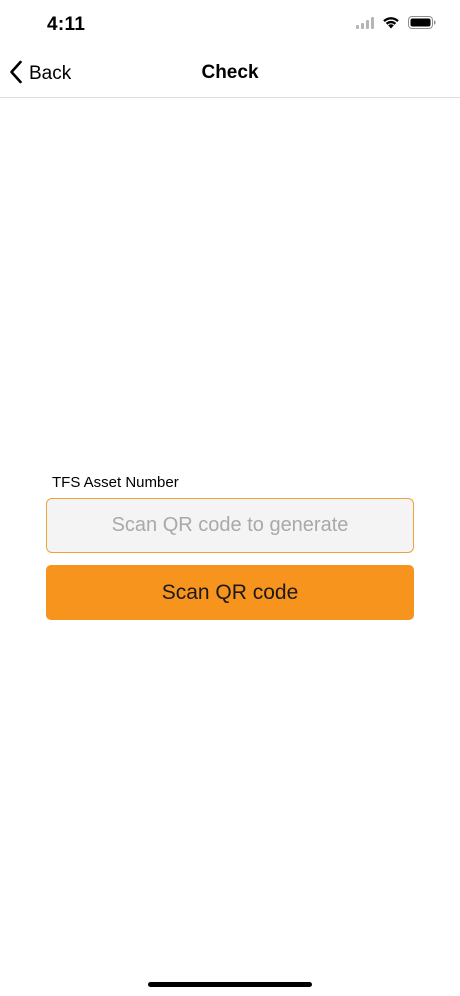 The image size is (460, 996). I want to click on status-bar: 4:11, so click(230, 25).